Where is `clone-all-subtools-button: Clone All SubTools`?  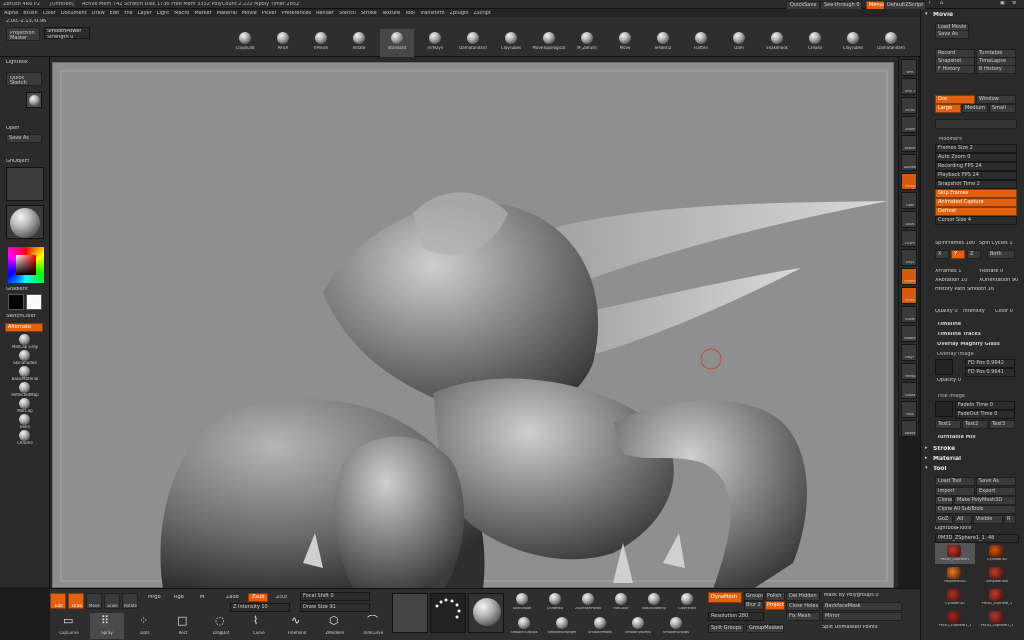 clone-all-subtools-button: Clone All SubTools is located at coordinates (975, 509).